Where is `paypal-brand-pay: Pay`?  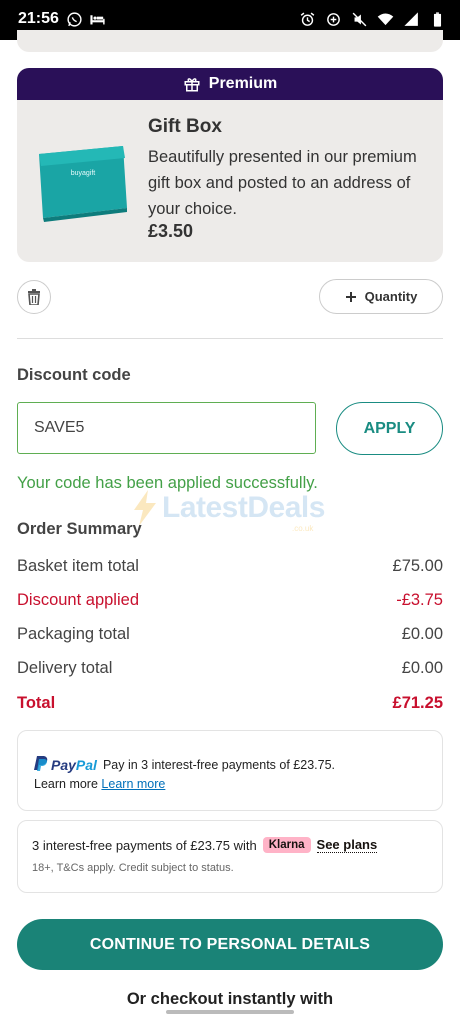 paypal-brand-pay: Pay is located at coordinates (63, 764).